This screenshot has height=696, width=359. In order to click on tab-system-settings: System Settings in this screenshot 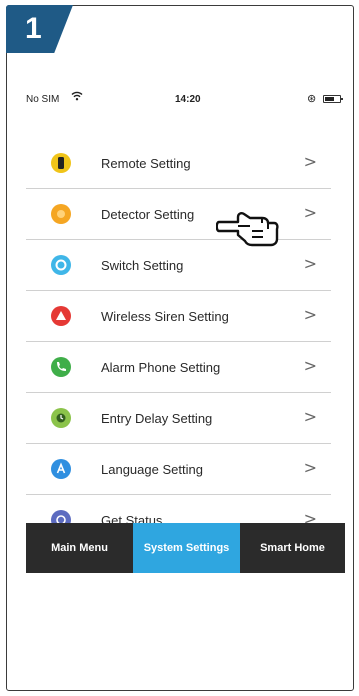, I will do `click(186, 548)`.